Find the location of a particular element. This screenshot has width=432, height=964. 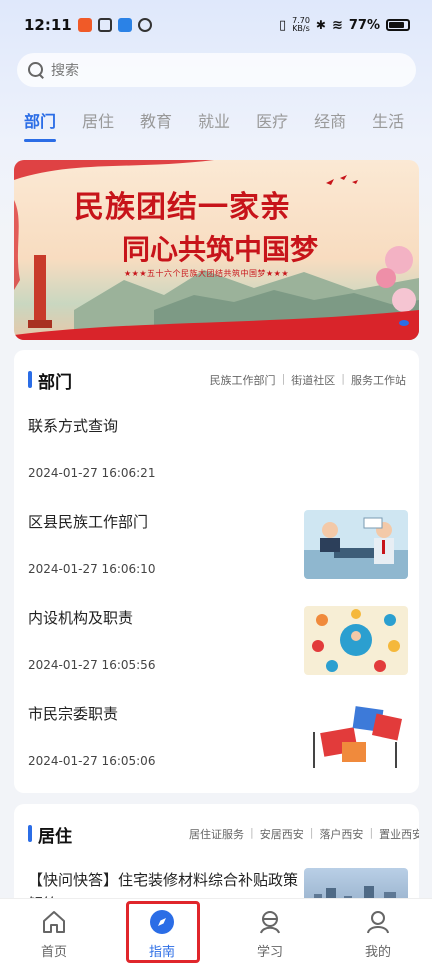

tabbar-guide-label: 指南 is located at coordinates (161, 952).